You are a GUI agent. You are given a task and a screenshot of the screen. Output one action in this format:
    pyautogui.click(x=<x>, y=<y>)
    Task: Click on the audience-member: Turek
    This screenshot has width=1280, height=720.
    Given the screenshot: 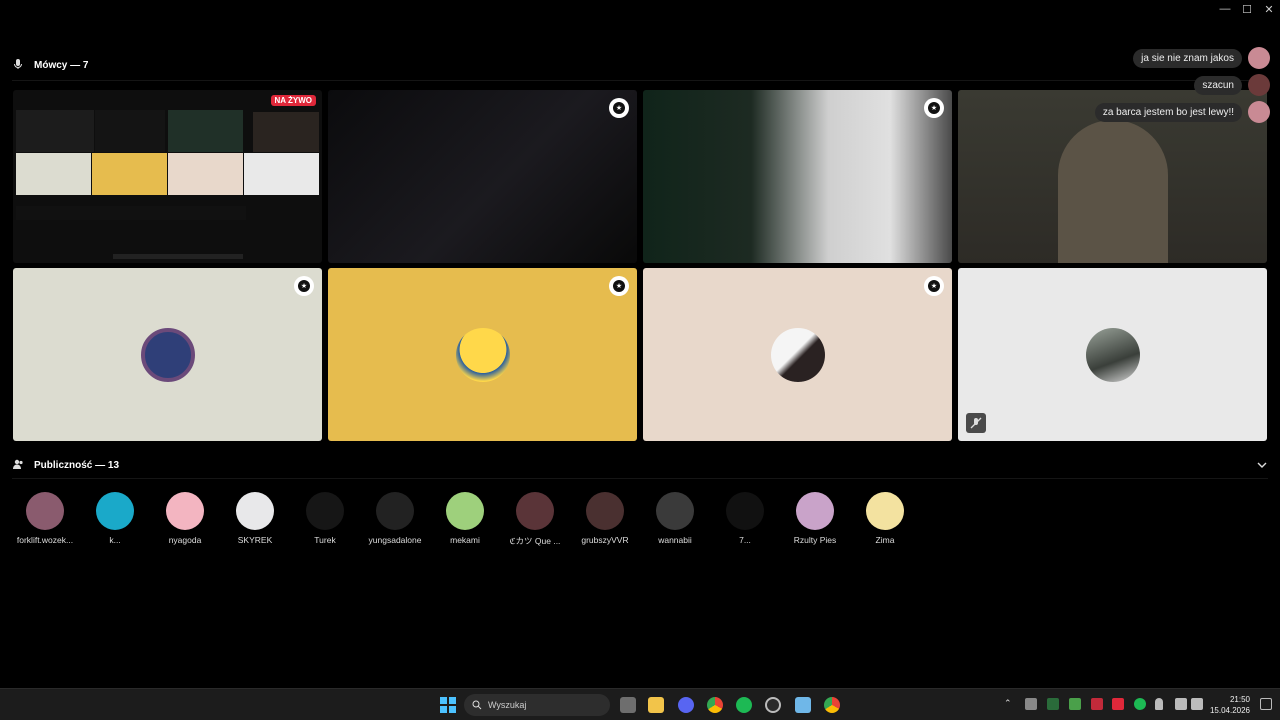 What is the action you would take?
    pyautogui.click(x=325, y=518)
    